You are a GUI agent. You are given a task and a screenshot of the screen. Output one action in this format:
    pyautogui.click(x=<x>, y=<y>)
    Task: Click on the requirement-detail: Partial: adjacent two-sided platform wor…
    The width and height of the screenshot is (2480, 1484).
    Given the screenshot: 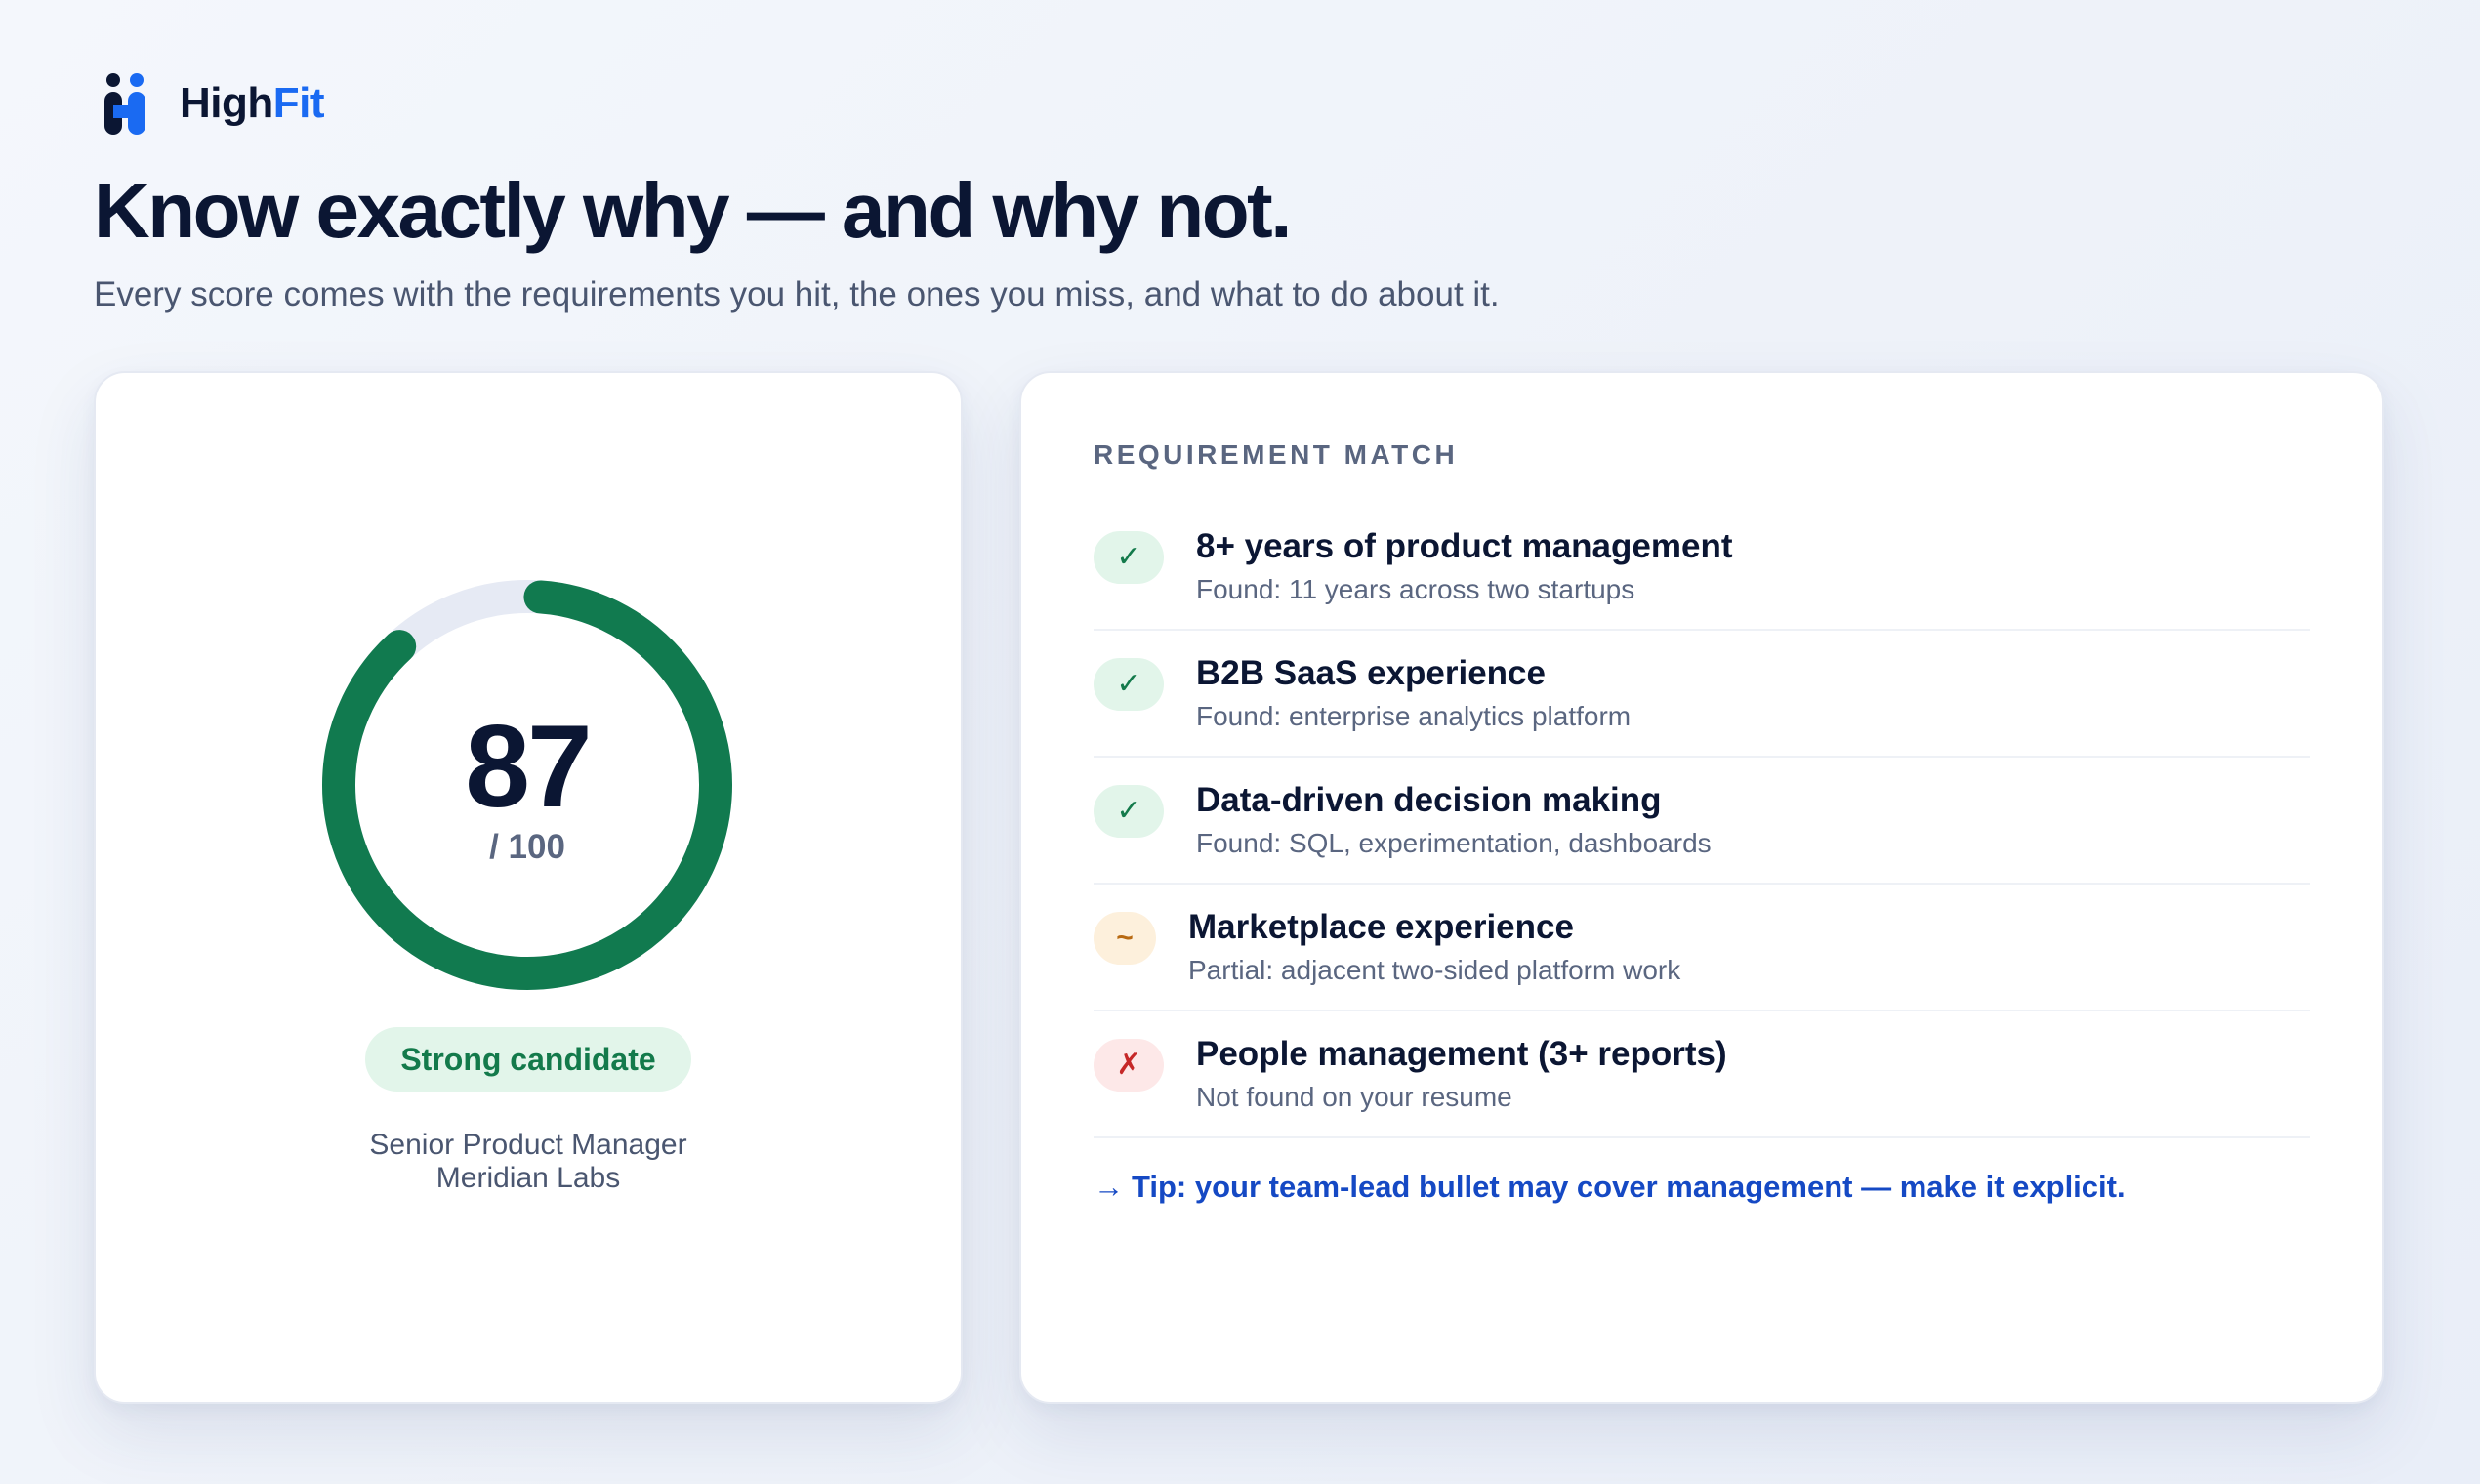 What is the action you would take?
    pyautogui.click(x=1434, y=970)
    